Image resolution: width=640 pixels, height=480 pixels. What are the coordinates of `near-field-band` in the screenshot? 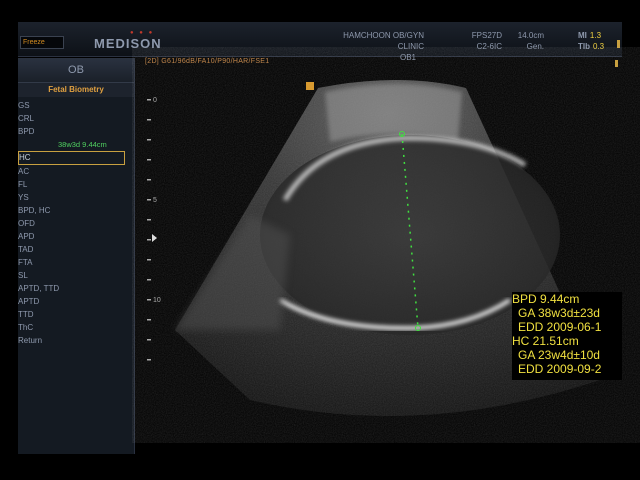 It's located at (393, 113).